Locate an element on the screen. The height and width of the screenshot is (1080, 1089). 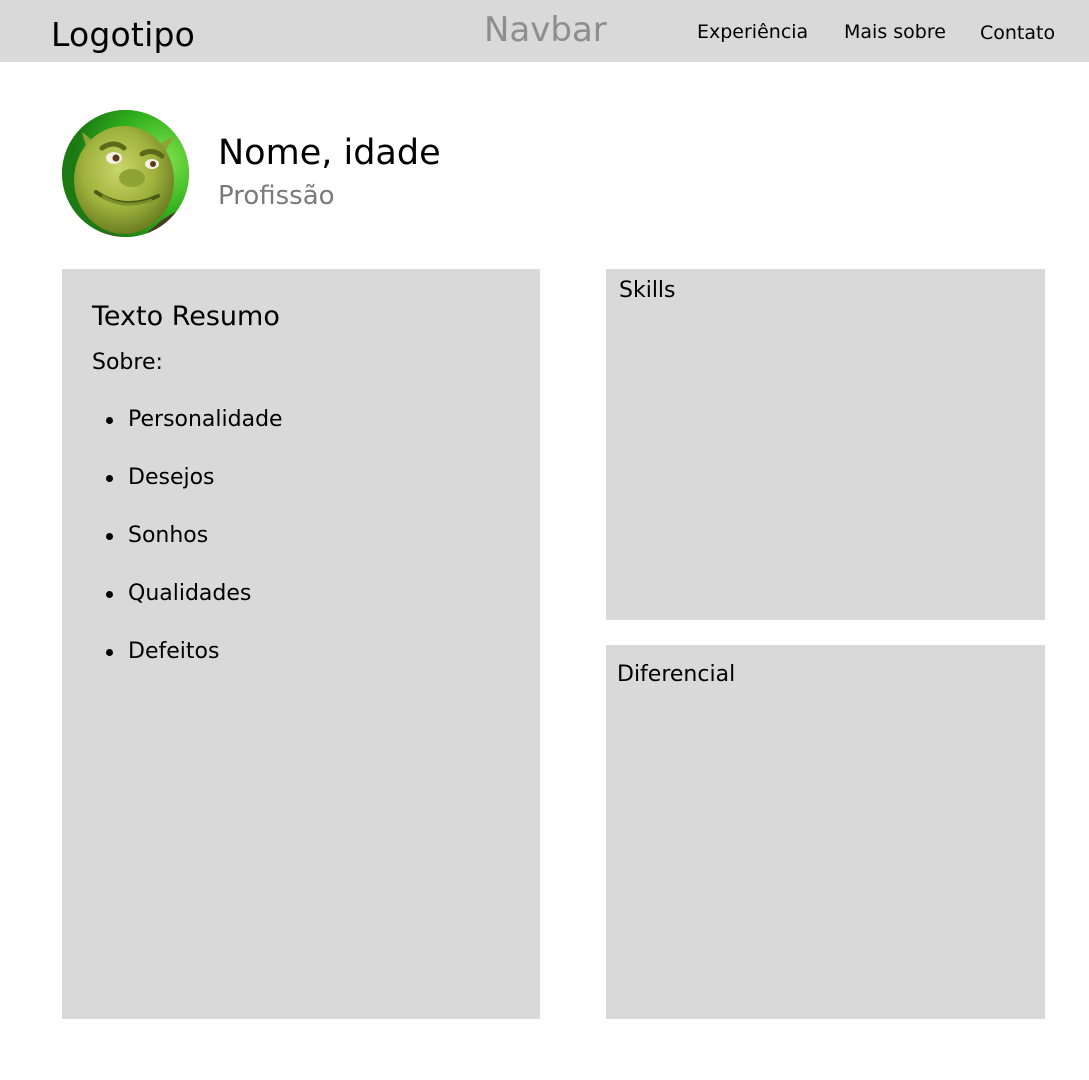
navbar-title: Navbar is located at coordinates (545, 30).